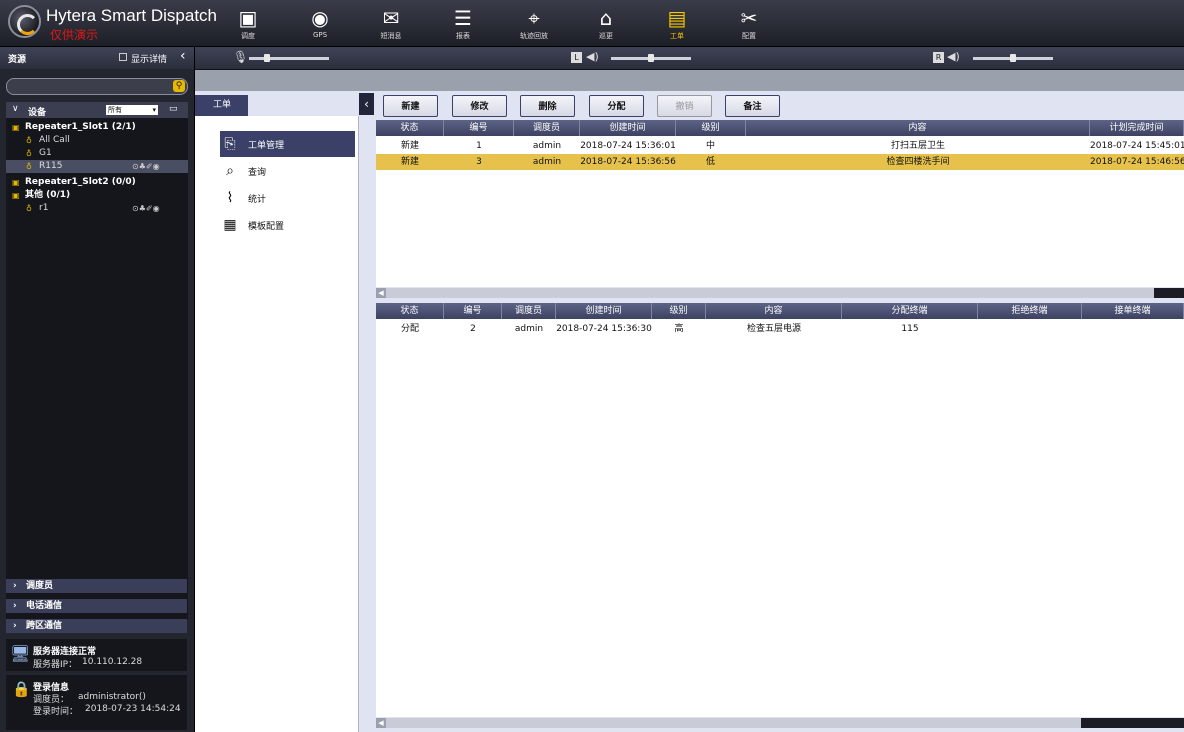  What do you see at coordinates (97, 195) in the screenshot?
I see `tree-item: ▣ 其他 (0/1)` at bounding box center [97, 195].